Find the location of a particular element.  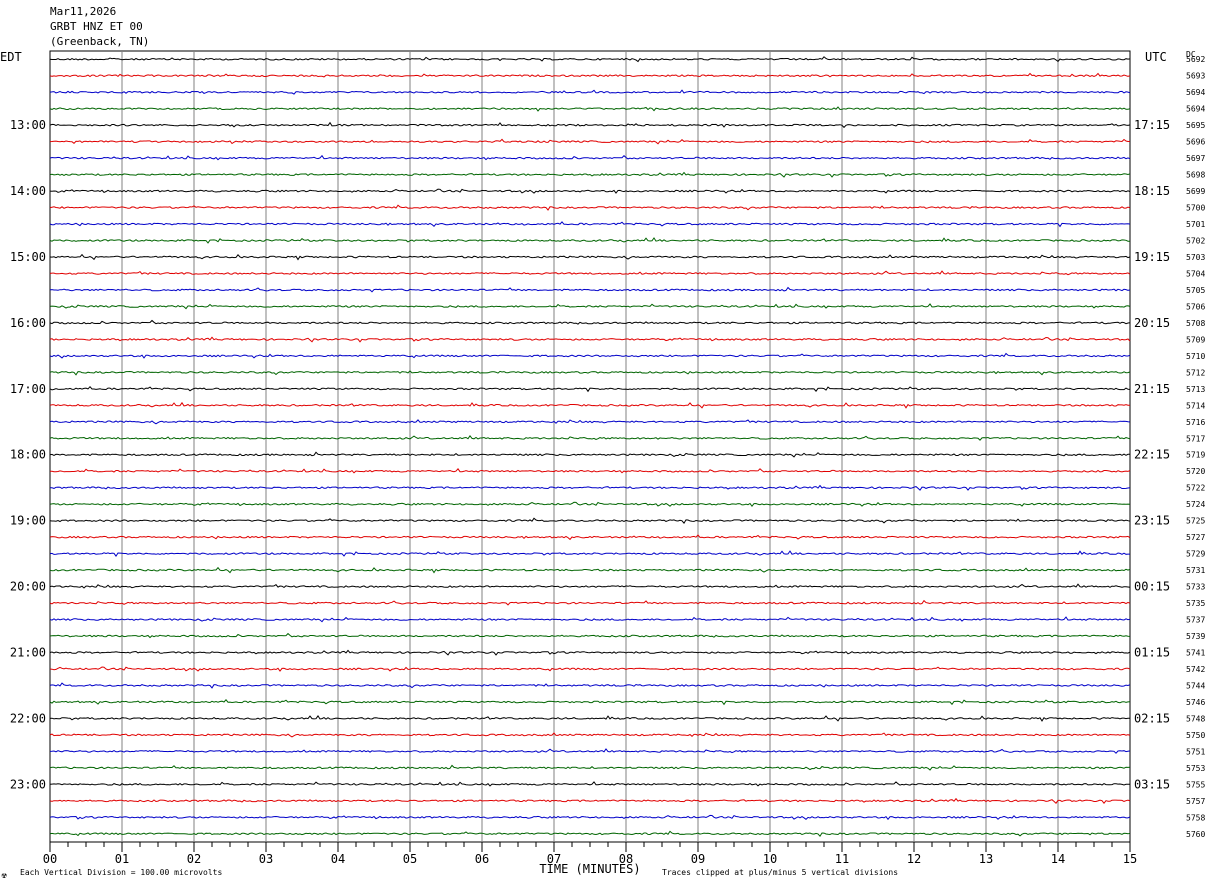

x-tick-label: 06 is located at coordinates (482, 859).